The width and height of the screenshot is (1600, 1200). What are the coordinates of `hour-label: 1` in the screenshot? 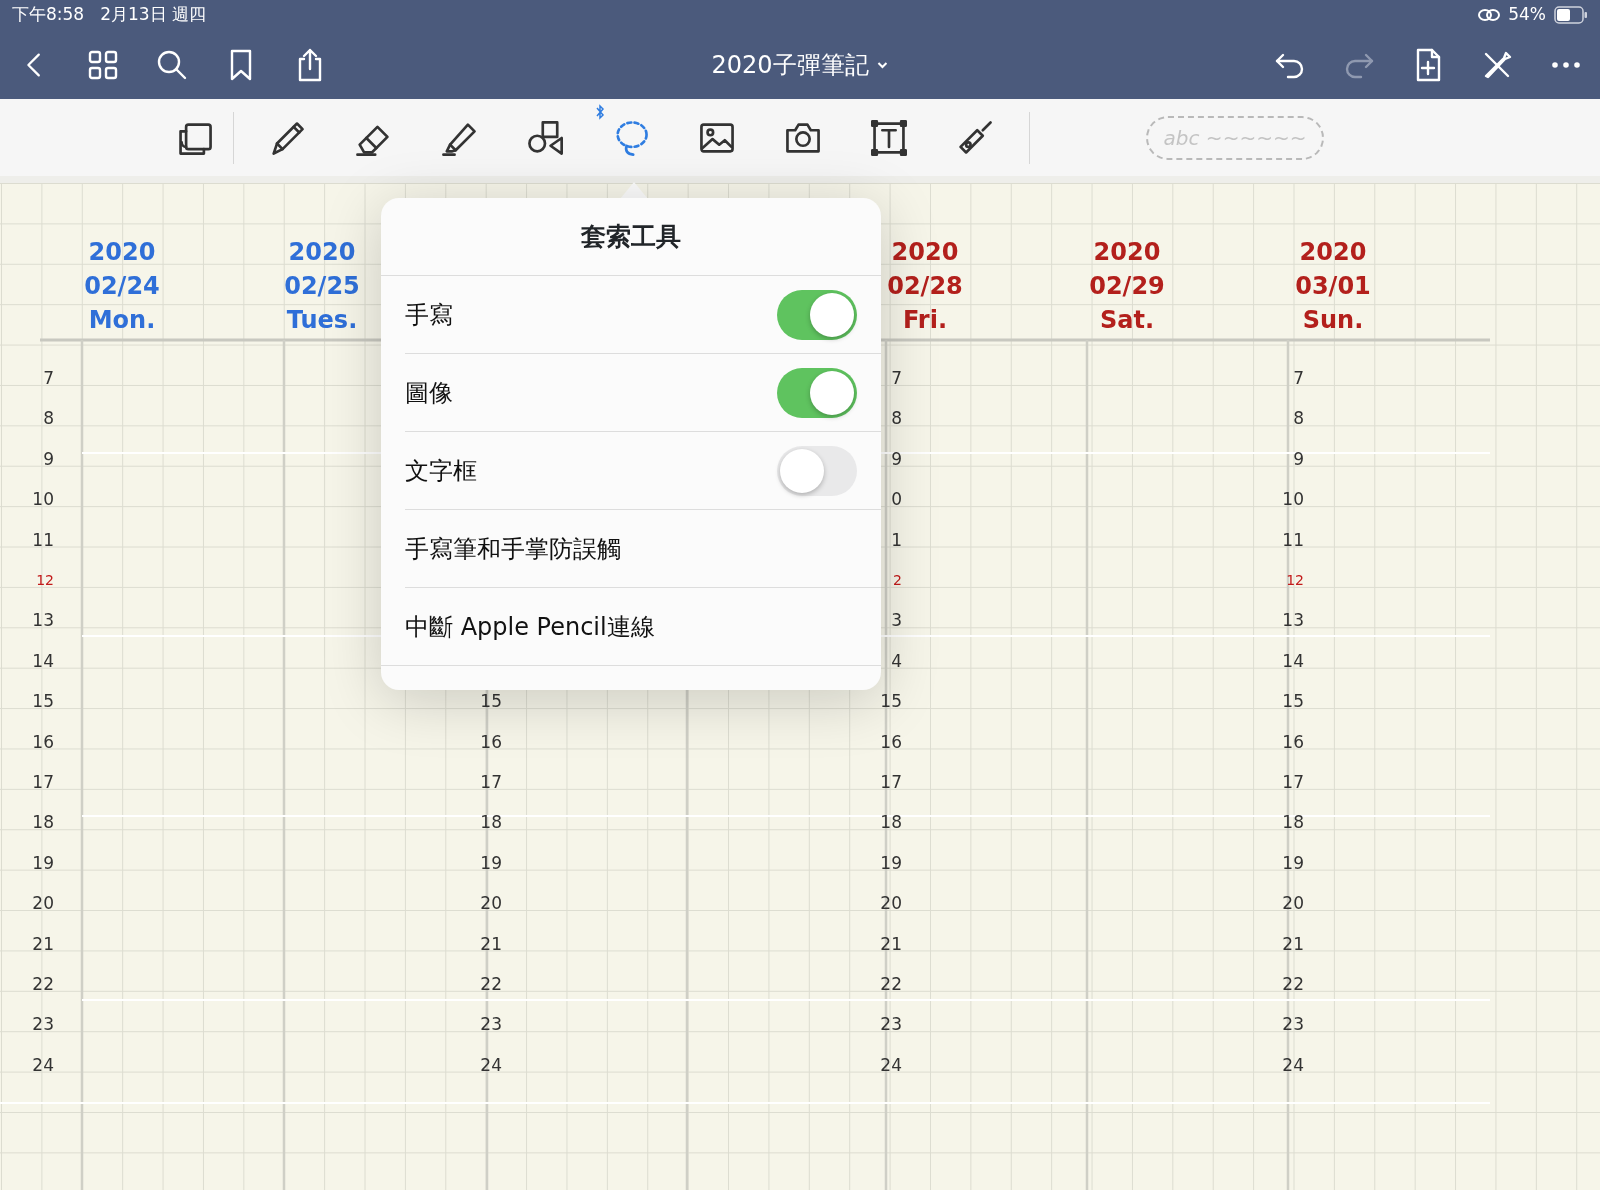 It's located at (896, 539).